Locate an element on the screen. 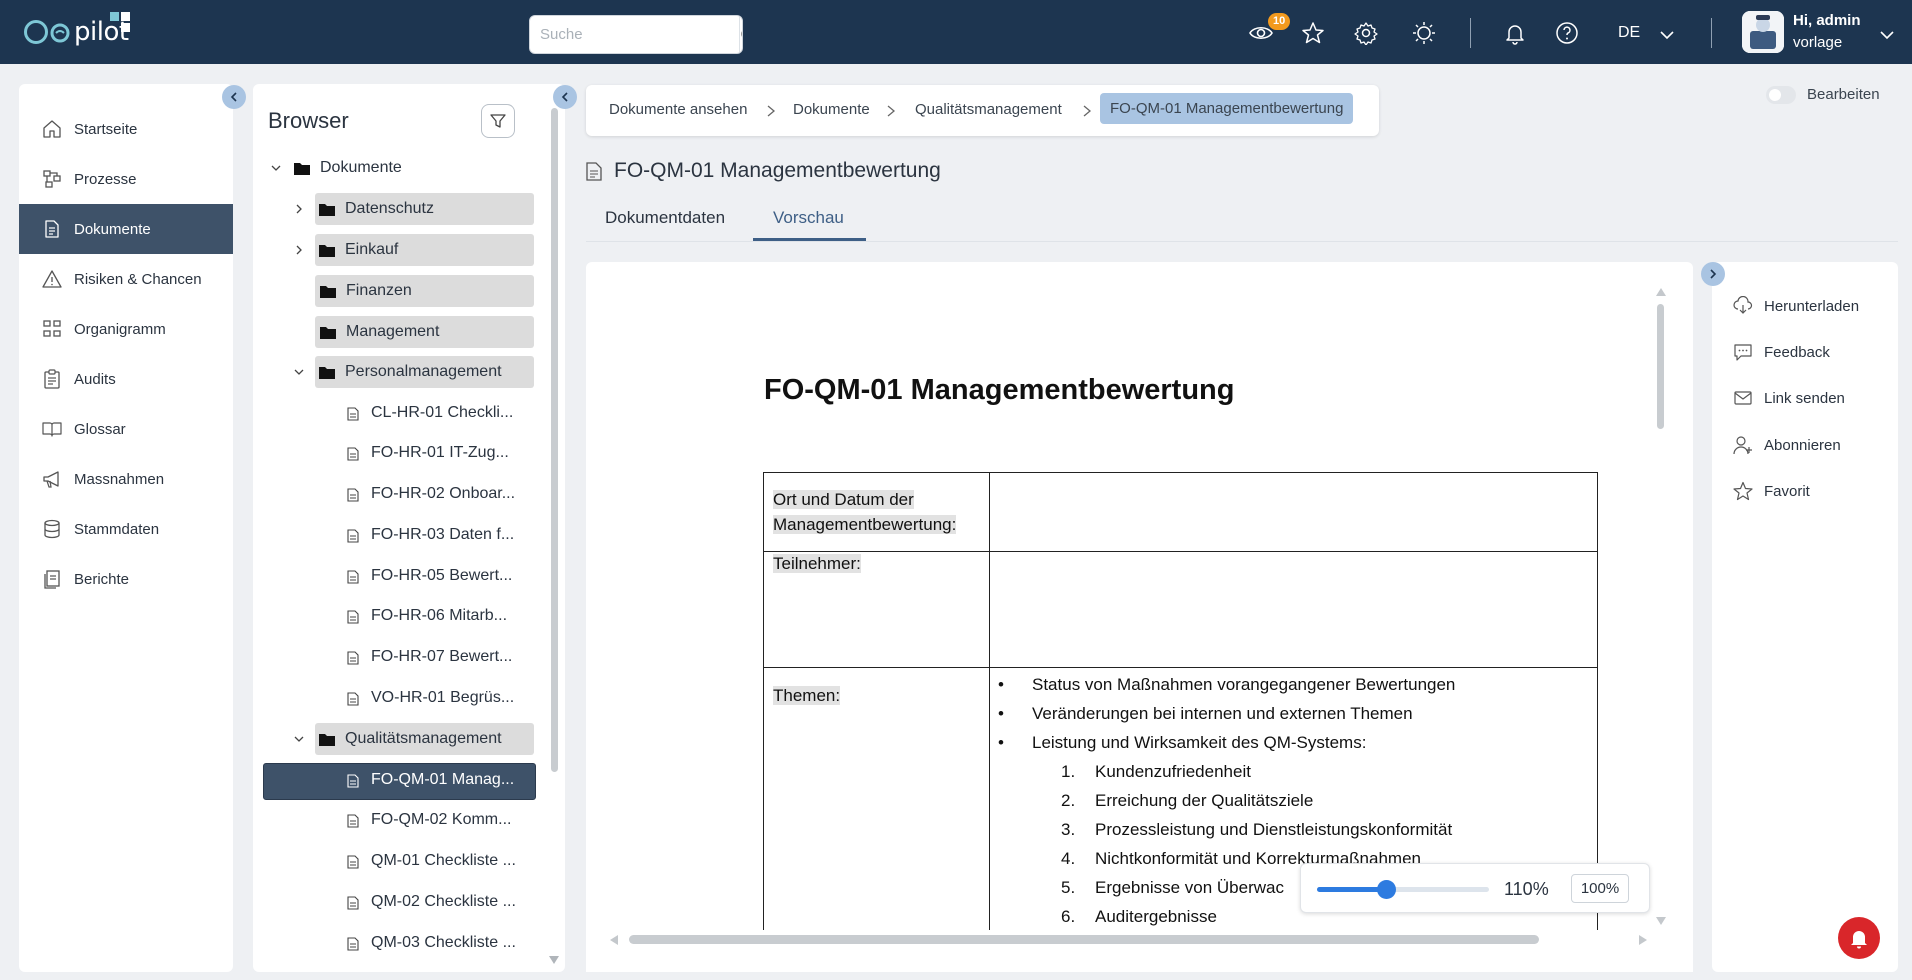 The width and height of the screenshot is (1912, 980). edit-toggle is located at coordinates (1781, 95).